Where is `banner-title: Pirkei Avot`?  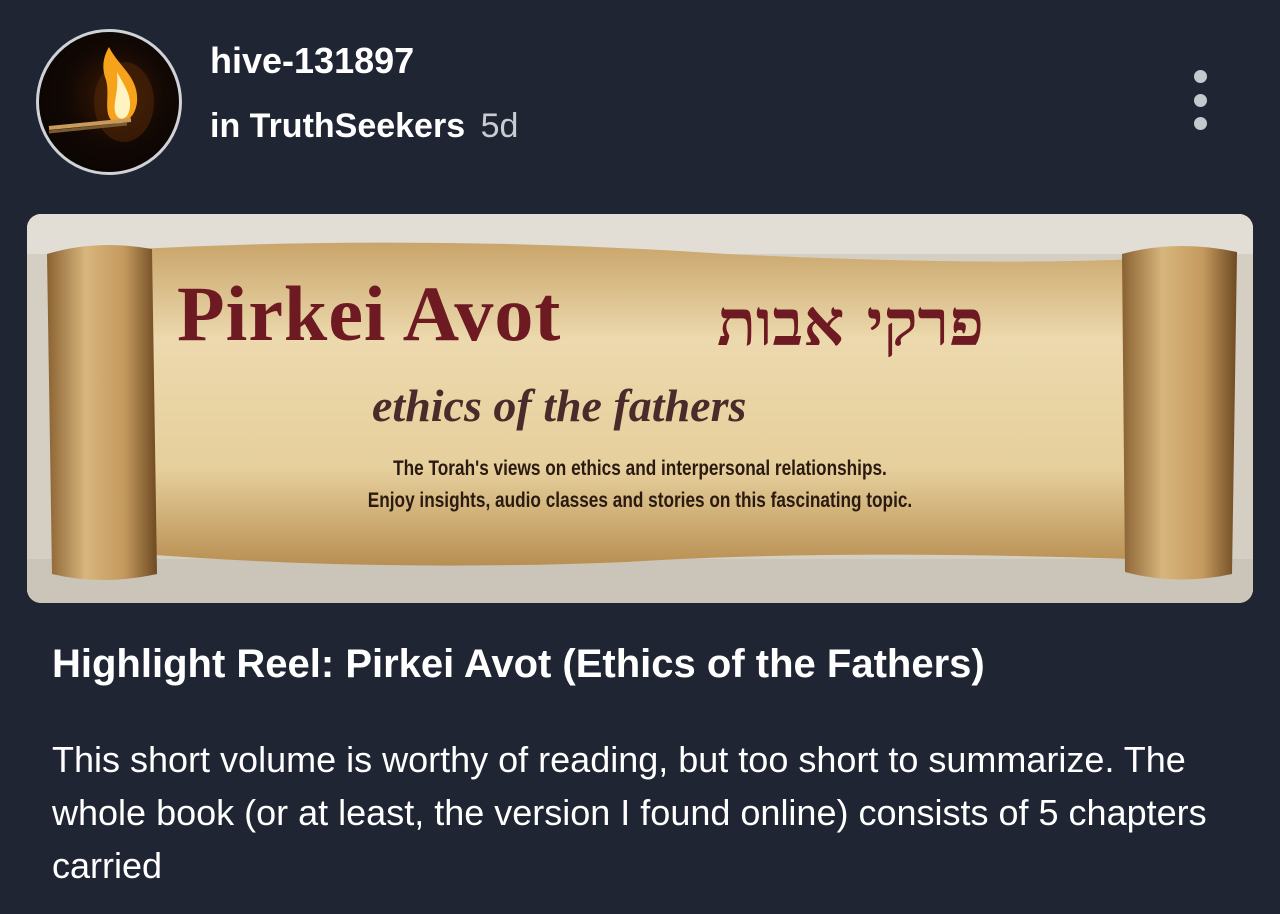 banner-title: Pirkei Avot is located at coordinates (369, 313).